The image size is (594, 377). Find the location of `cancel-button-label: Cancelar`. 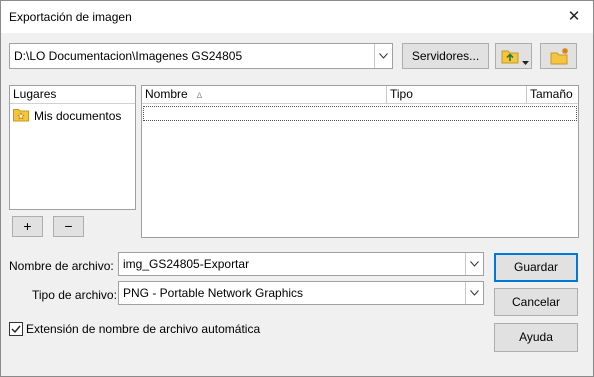

cancel-button-label: Cancelar is located at coordinates (536, 302).